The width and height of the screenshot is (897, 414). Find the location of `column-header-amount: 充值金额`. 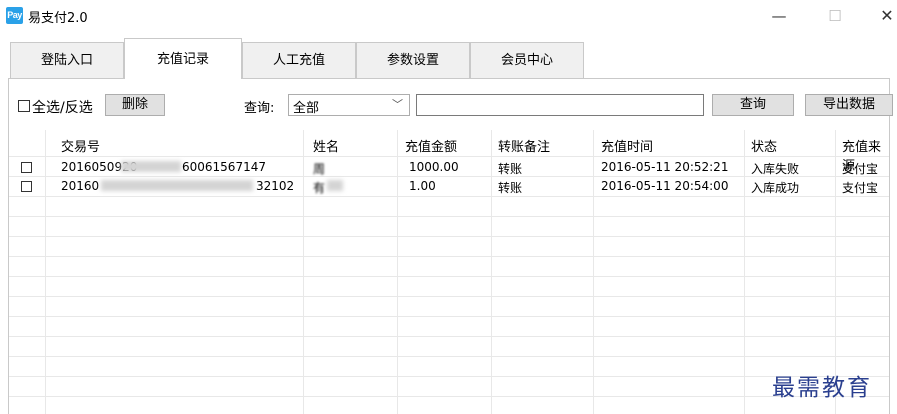

column-header-amount: 充值金额 is located at coordinates (431, 145).